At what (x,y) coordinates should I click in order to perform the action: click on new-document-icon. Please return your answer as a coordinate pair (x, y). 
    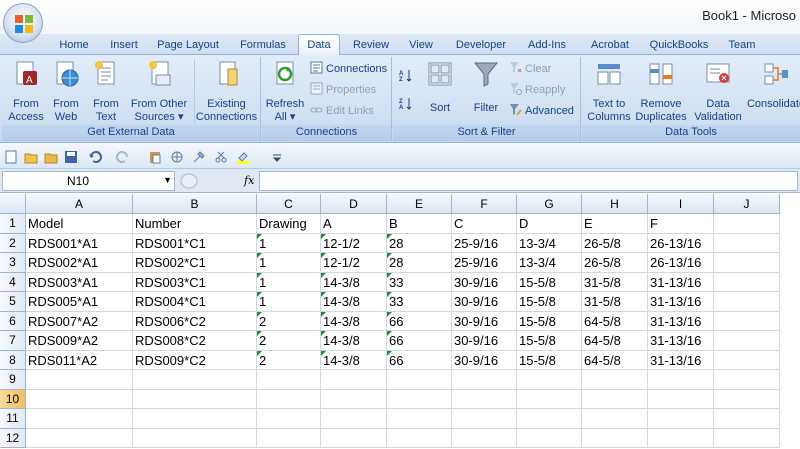
    Looking at the image, I should click on (11, 157).